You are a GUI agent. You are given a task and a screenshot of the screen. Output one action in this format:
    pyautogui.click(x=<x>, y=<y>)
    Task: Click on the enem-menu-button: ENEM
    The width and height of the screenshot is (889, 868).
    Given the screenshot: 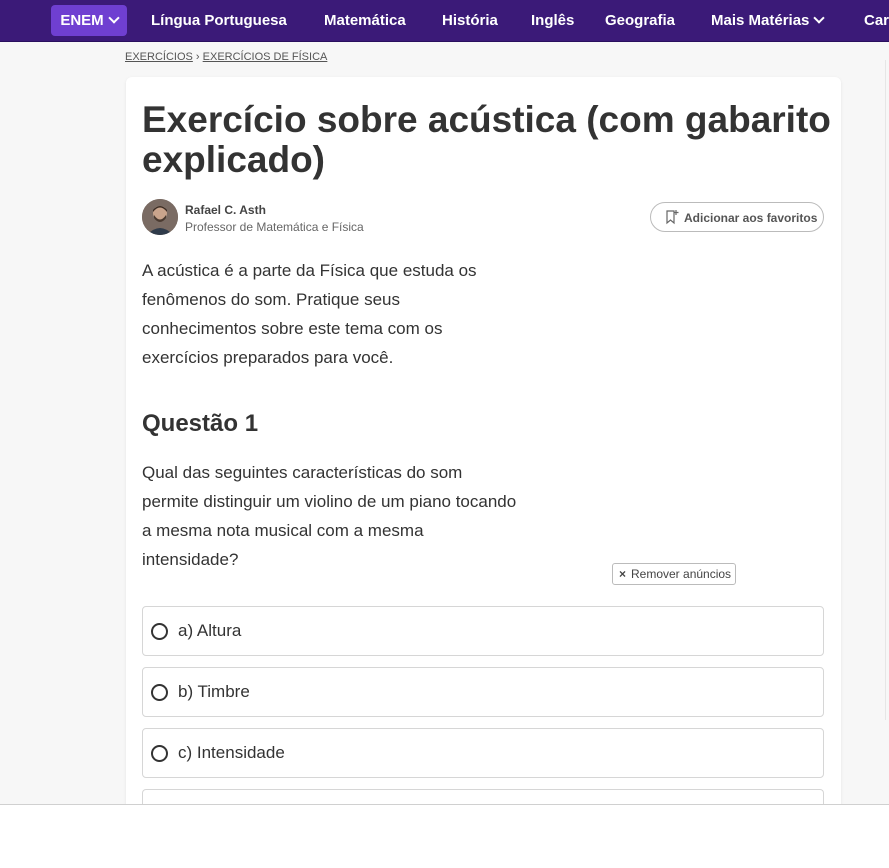 What is the action you would take?
    pyautogui.click(x=89, y=20)
    